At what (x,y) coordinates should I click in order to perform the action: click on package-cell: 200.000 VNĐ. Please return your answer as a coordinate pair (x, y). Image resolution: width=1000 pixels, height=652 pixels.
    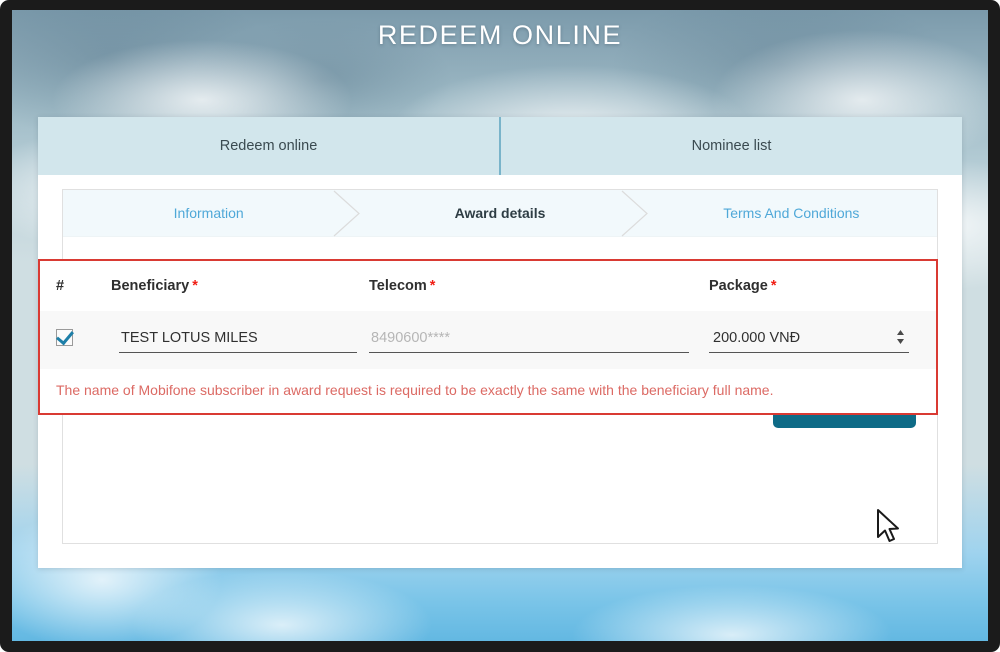
    Looking at the image, I should click on (822, 340).